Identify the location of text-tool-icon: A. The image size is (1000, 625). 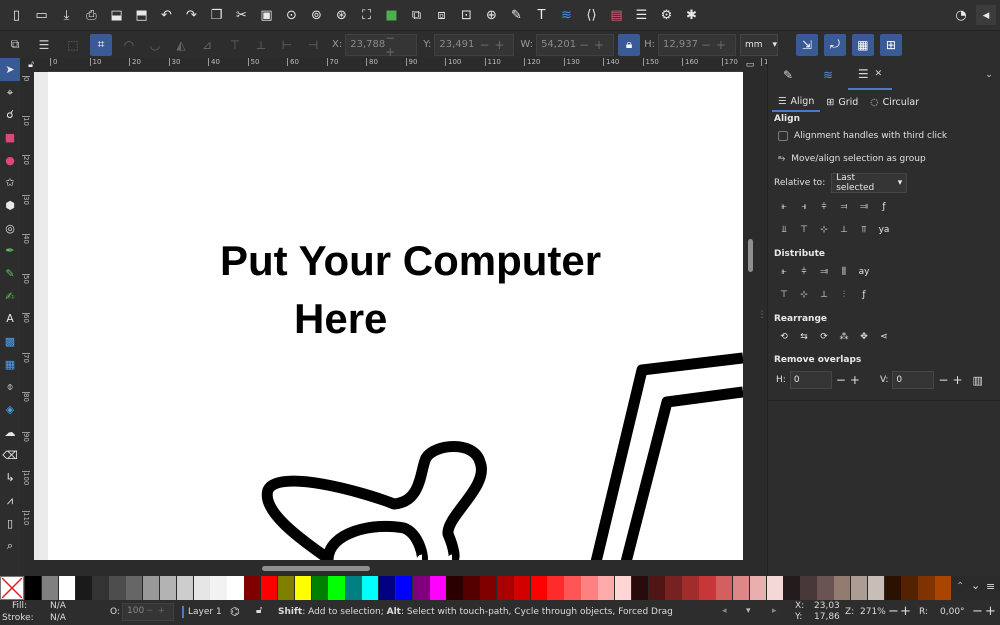
(10, 319).